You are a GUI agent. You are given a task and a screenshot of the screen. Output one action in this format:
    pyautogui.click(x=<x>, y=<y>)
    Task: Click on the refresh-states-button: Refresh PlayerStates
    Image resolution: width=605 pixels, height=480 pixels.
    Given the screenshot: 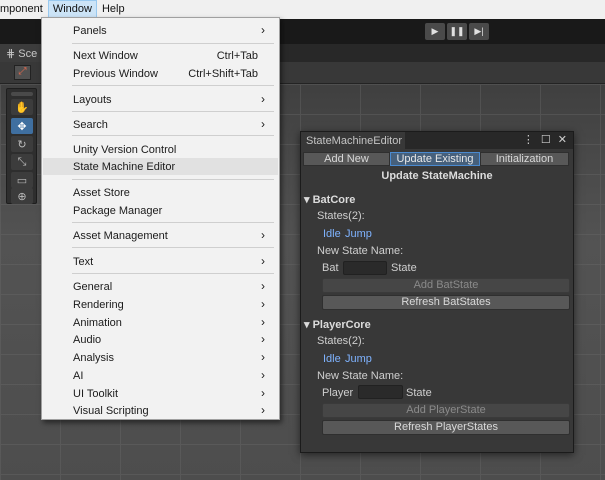 What is the action you would take?
    pyautogui.click(x=446, y=427)
    